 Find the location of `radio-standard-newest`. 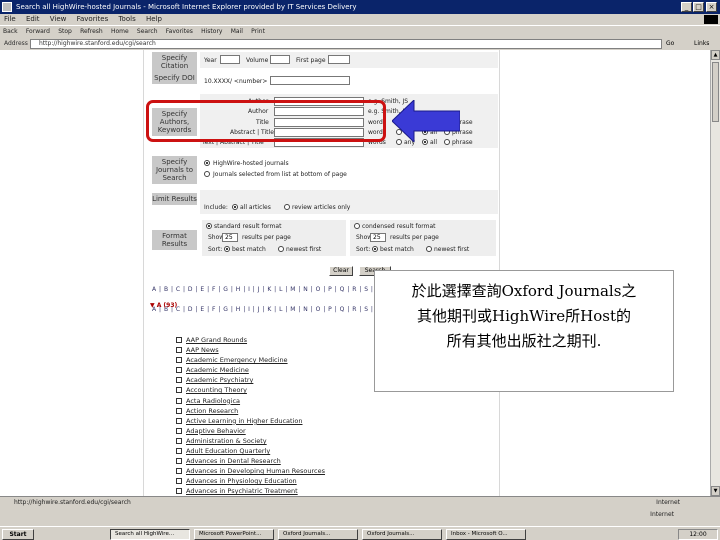

radio-standard-newest is located at coordinates (281, 249).